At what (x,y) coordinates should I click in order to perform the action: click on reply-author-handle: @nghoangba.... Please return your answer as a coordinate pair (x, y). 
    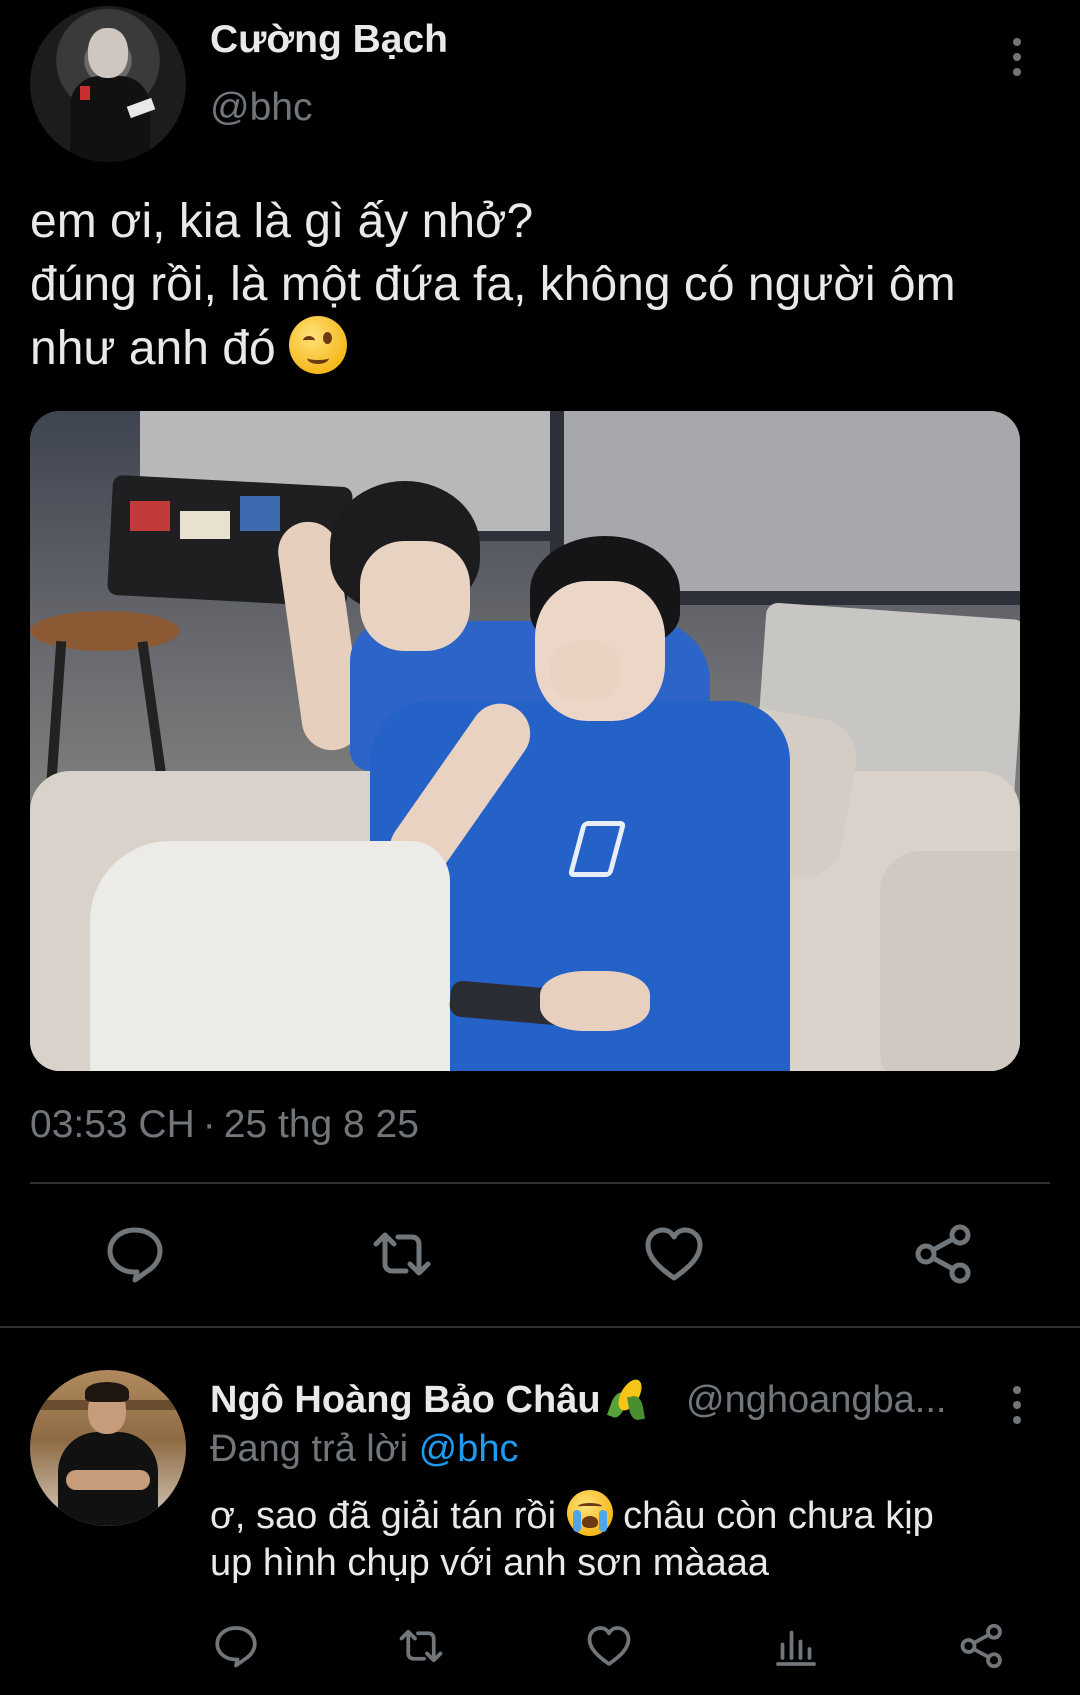
    Looking at the image, I should click on (816, 1400).